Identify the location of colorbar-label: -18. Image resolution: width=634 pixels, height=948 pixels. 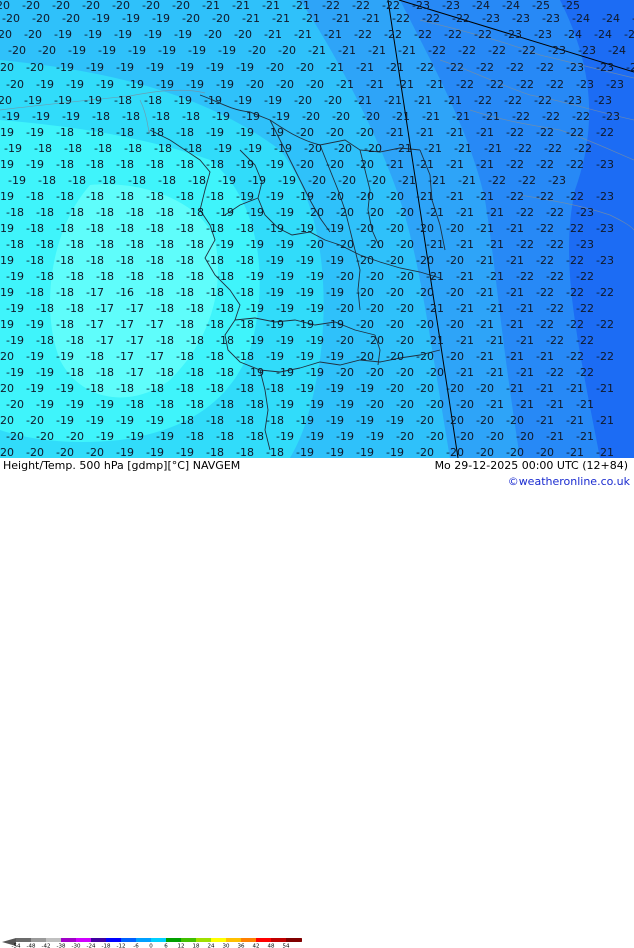
(106, 946).